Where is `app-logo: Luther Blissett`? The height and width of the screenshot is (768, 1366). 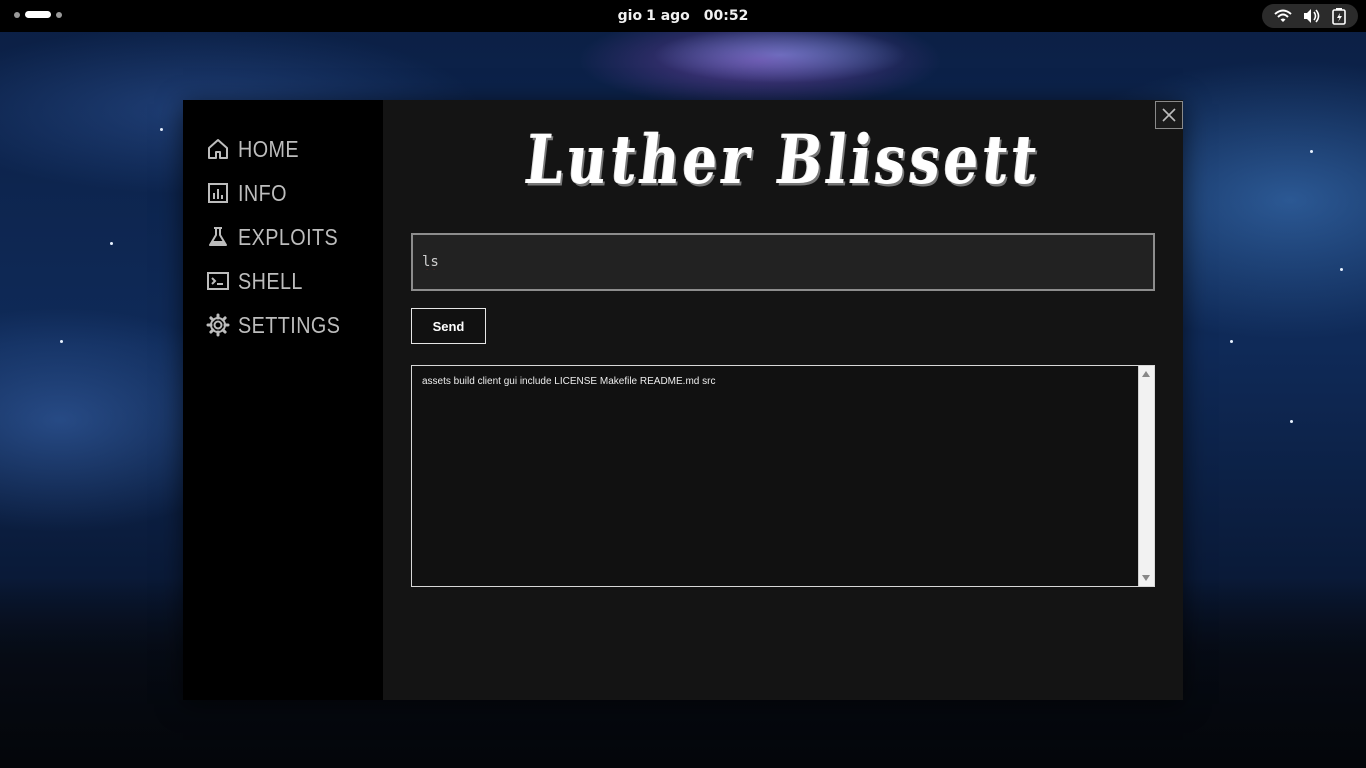
app-logo: Luther Blissett is located at coordinates (783, 159).